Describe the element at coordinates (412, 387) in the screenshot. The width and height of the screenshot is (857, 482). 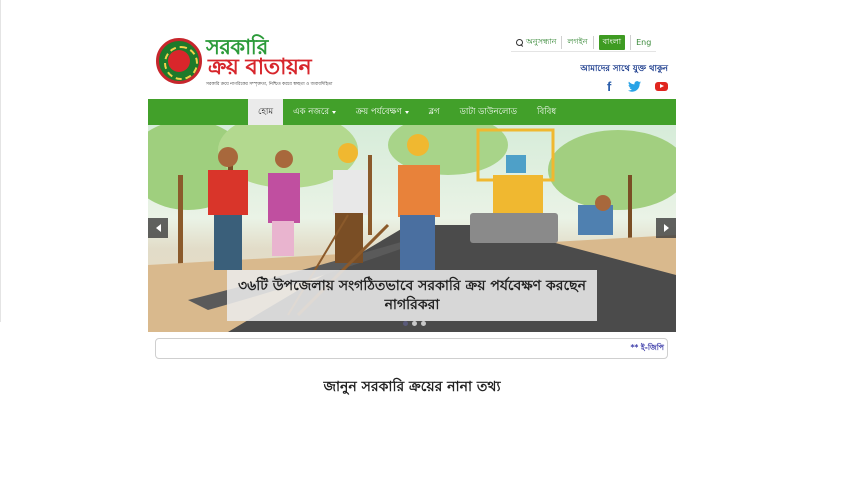
I see `section-title: জানুন সরকারি ক্রয়ের নানা তথ্য` at that location.